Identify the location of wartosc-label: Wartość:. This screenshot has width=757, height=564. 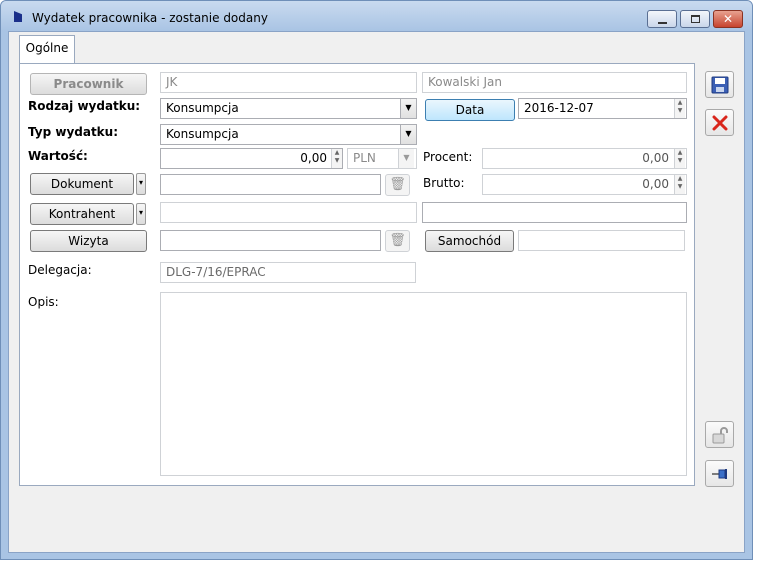
(58, 156).